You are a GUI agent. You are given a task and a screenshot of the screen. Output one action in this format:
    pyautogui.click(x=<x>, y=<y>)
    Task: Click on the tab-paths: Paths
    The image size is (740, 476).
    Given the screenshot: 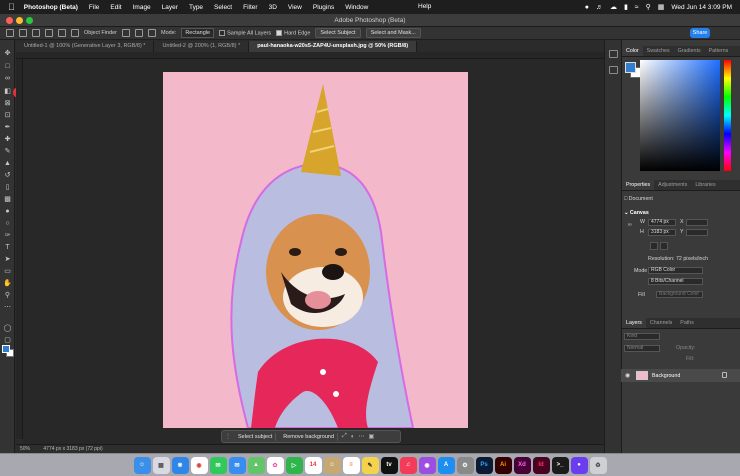 What is the action you would take?
    pyautogui.click(x=687, y=323)
    